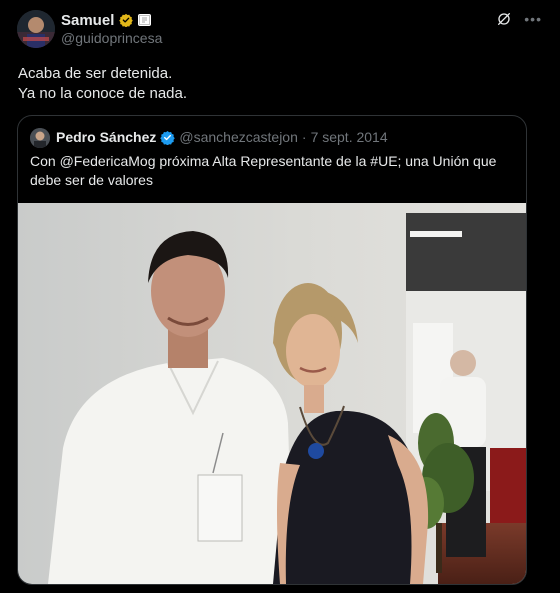  Describe the element at coordinates (126, 20) in the screenshot. I see `verified-gold-icon` at that location.